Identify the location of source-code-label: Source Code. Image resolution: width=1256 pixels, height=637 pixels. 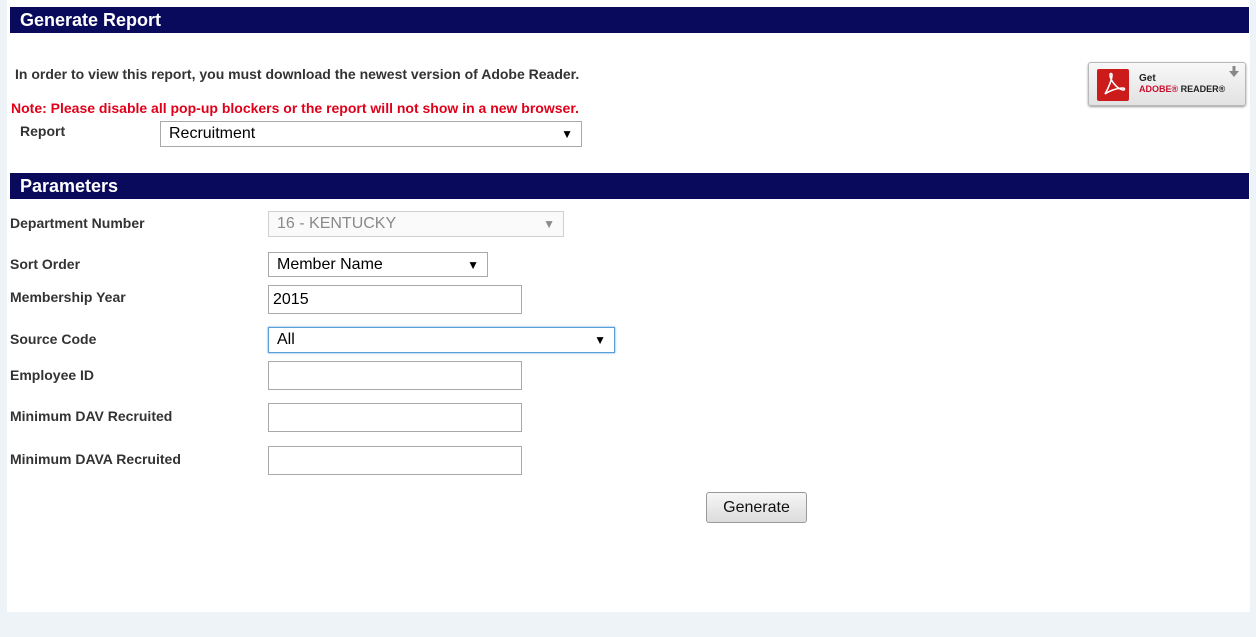
(53, 339).